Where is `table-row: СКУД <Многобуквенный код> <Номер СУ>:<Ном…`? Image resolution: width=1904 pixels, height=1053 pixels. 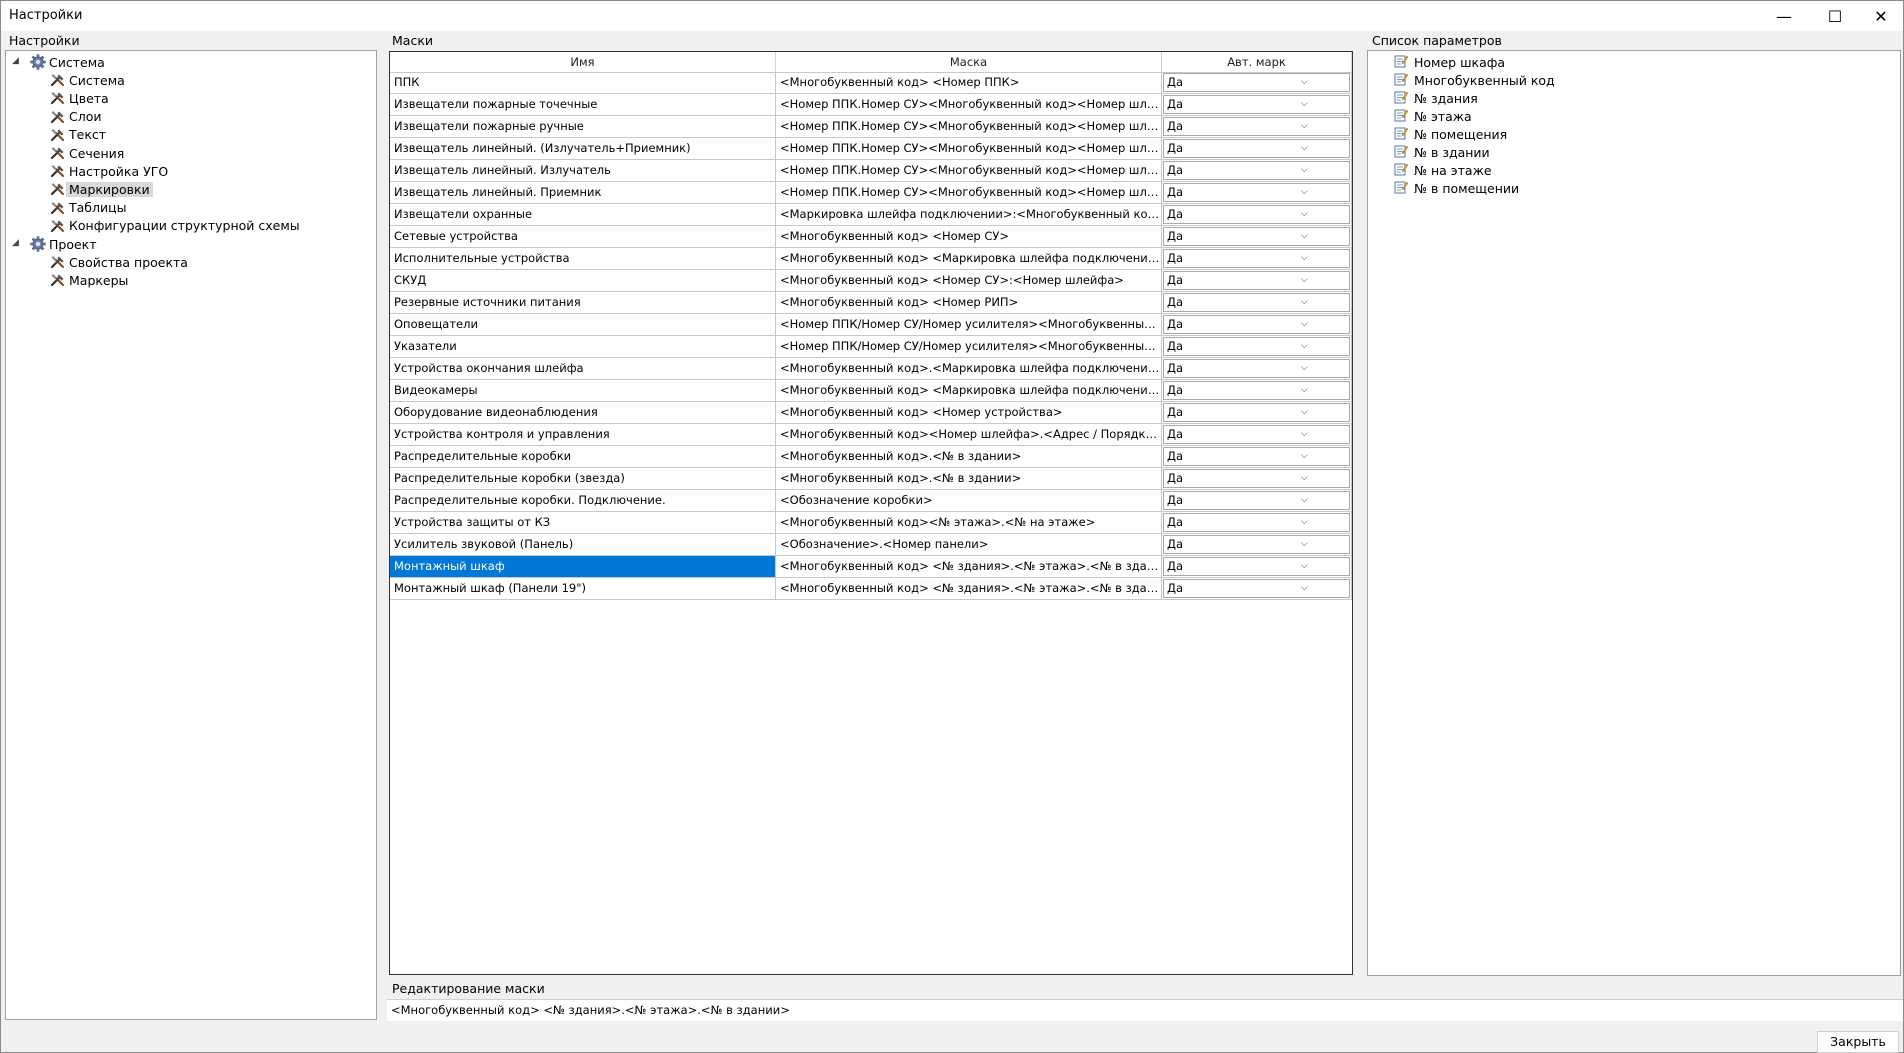
table-row: СКУД <Многобуквенный код> <Номер СУ>:<Ном… is located at coordinates (871, 281).